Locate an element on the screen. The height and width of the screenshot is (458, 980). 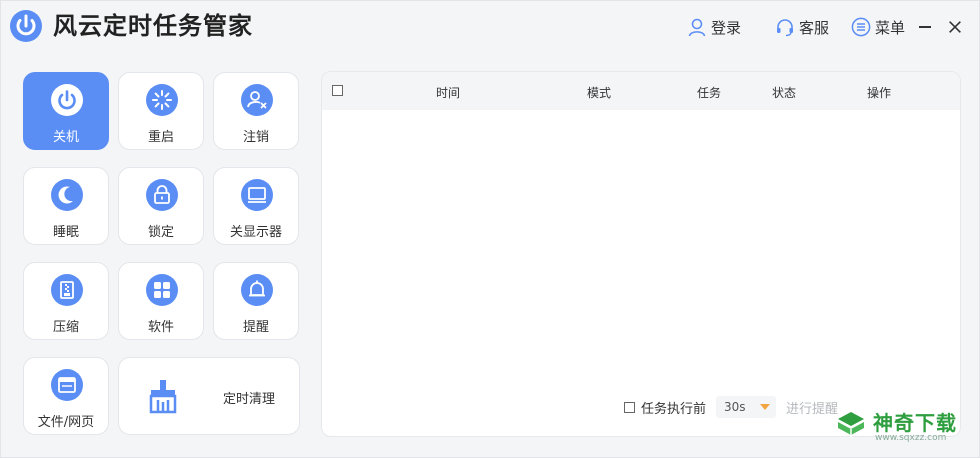
moon-icon is located at coordinates (67, 195).